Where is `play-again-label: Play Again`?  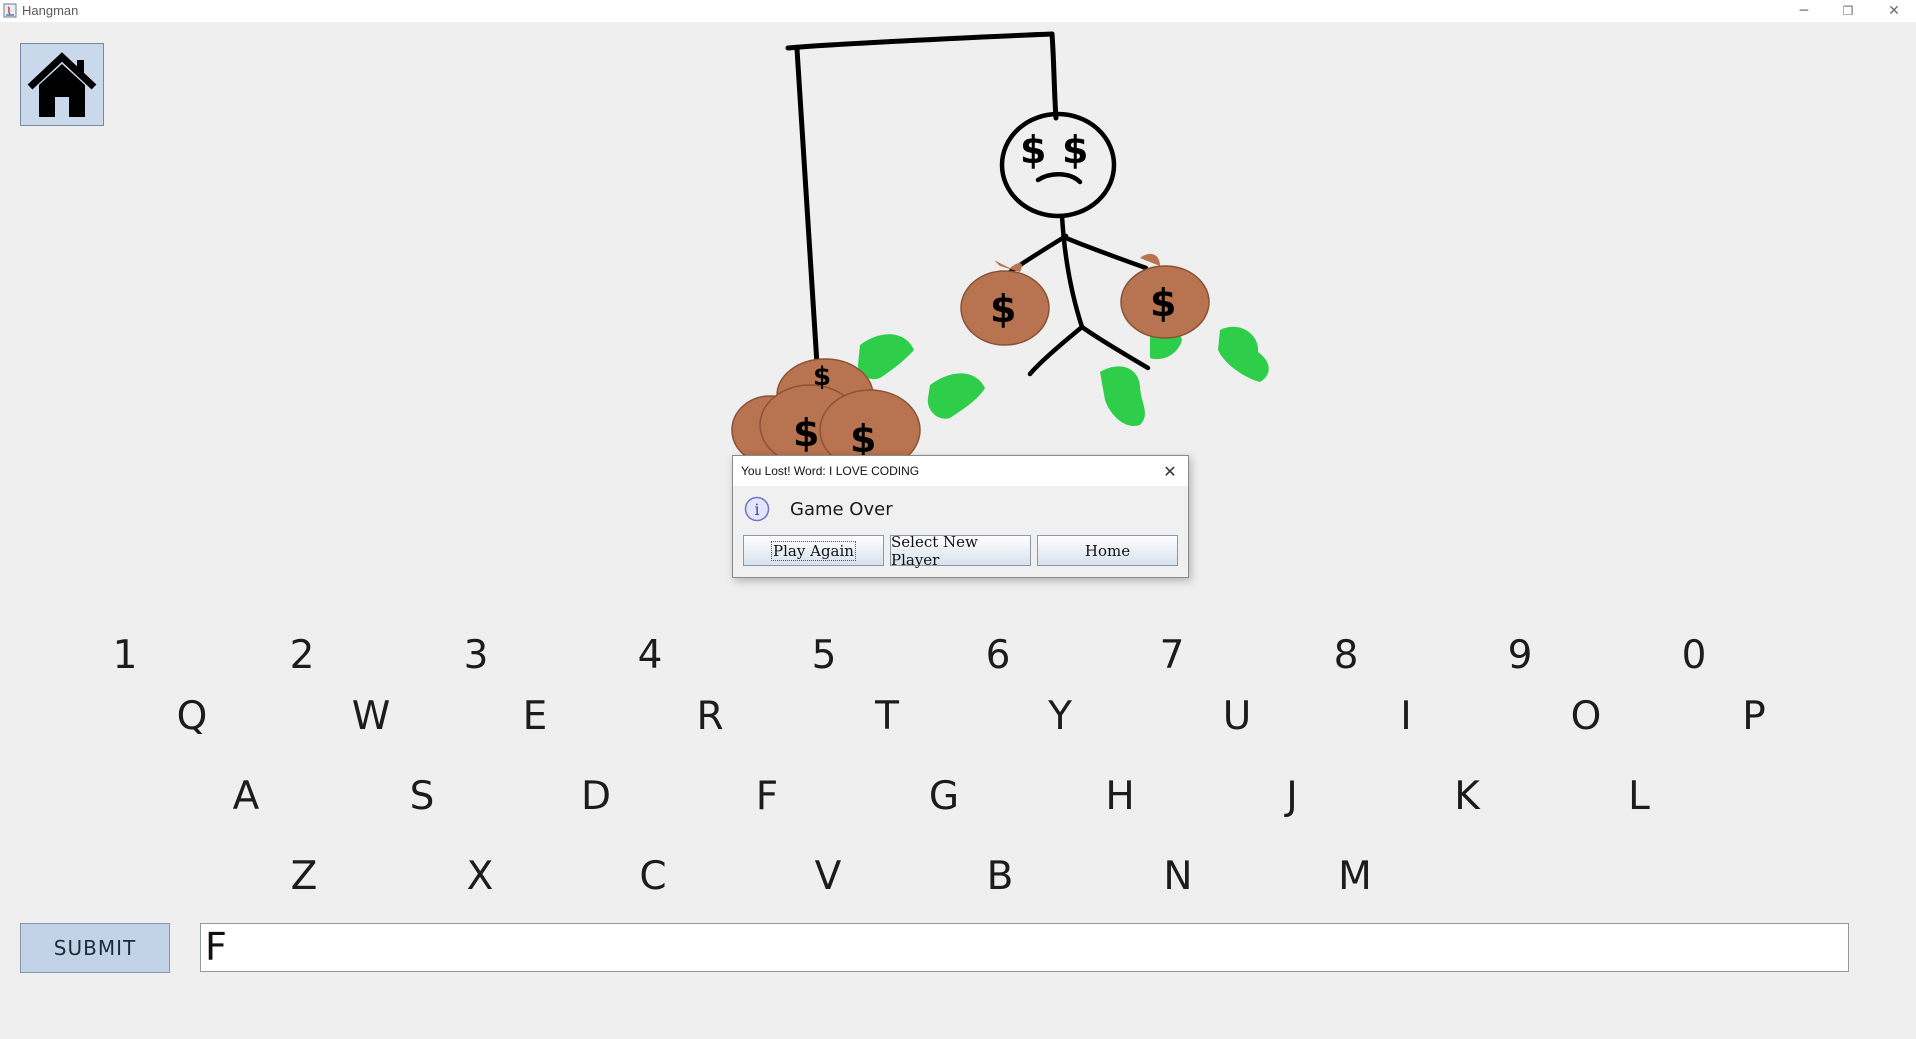
play-again-label: Play Again is located at coordinates (813, 550).